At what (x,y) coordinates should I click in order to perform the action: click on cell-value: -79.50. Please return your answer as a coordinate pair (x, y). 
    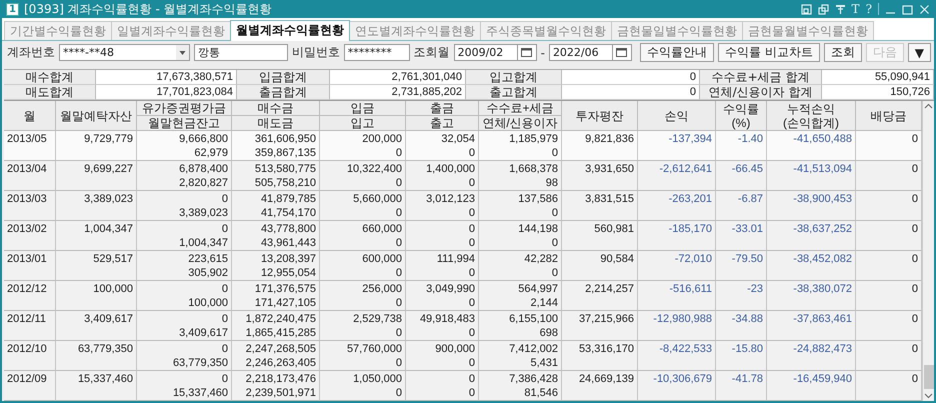
    Looking at the image, I should click on (747, 259).